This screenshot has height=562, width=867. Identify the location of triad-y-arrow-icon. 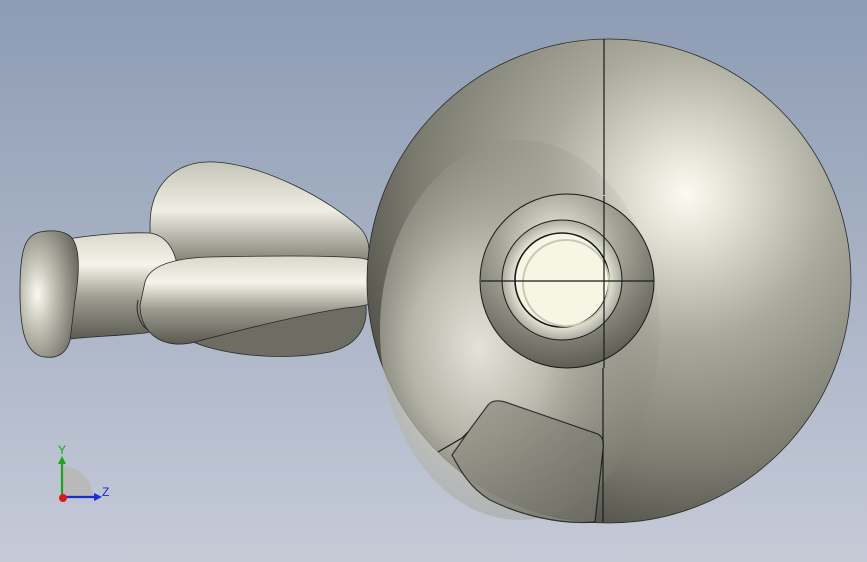
(62, 460).